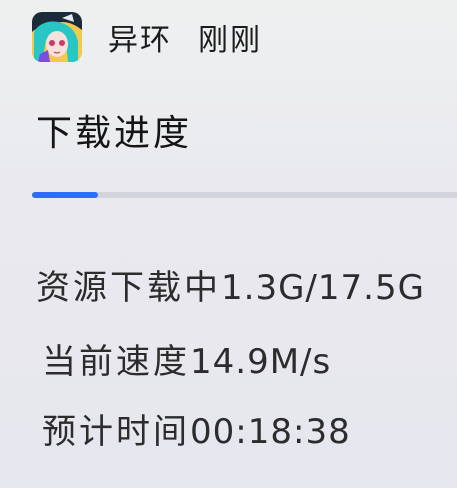 The width and height of the screenshot is (457, 488). I want to click on download-progress-bar, so click(244, 195).